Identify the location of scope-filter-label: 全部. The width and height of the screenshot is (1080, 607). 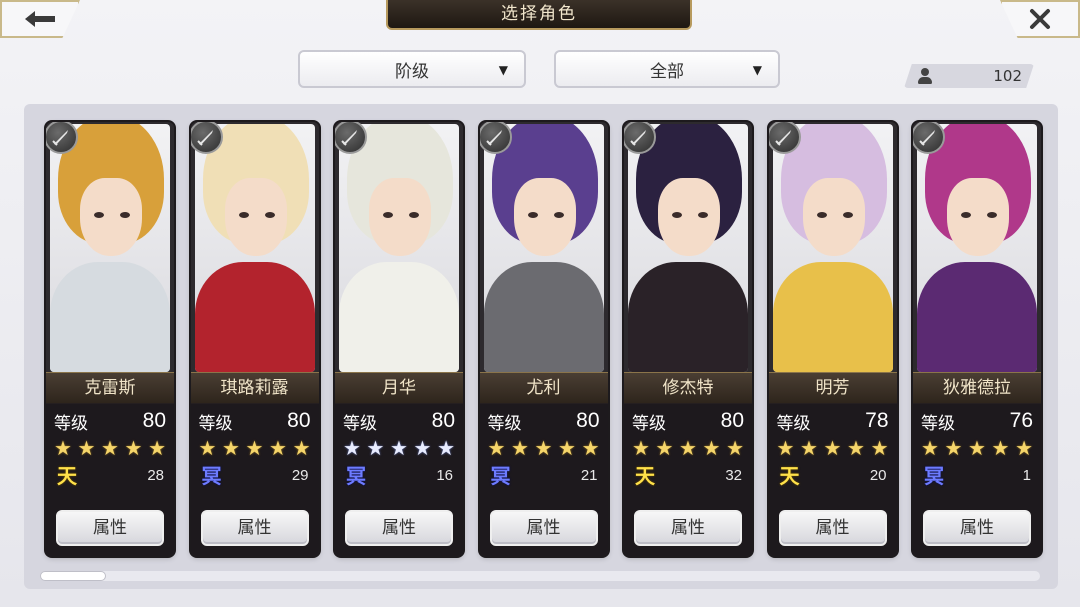
(667, 71).